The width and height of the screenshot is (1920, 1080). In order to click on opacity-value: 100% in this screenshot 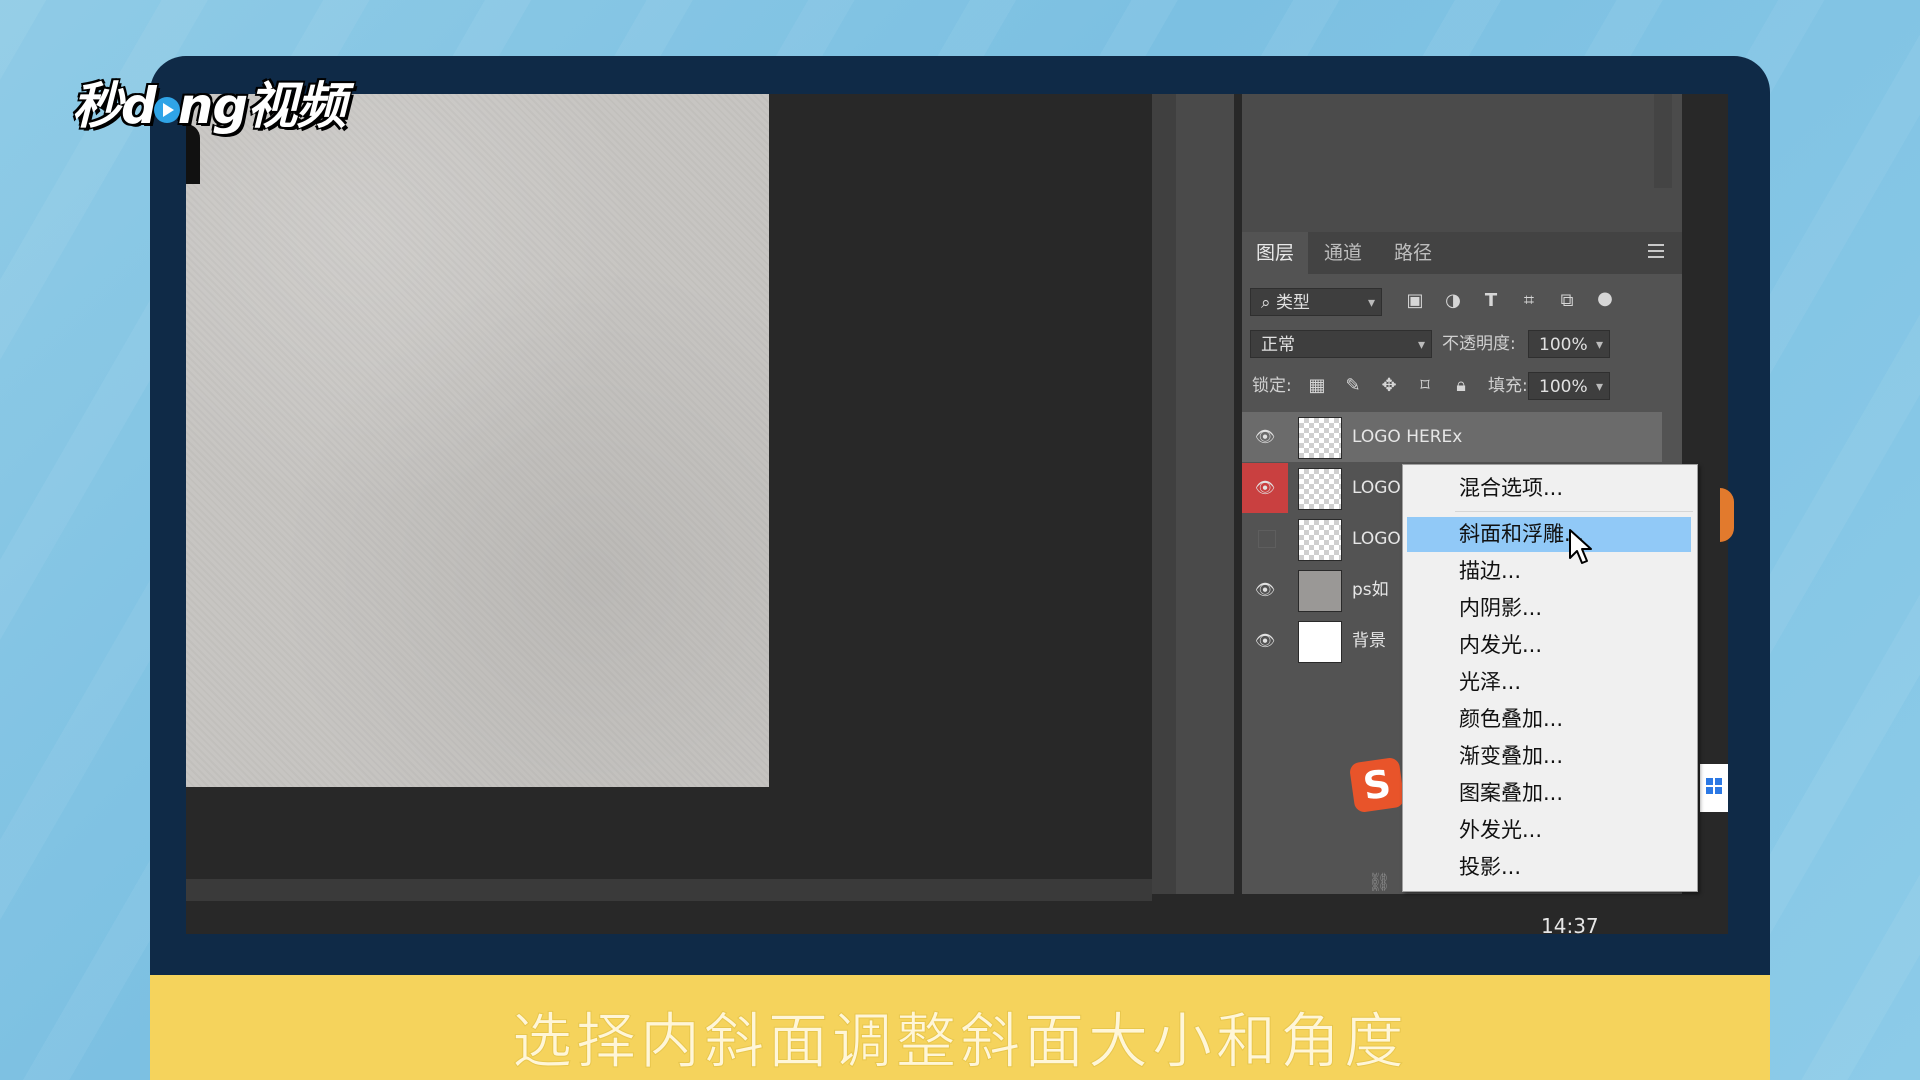, I will do `click(1563, 345)`.